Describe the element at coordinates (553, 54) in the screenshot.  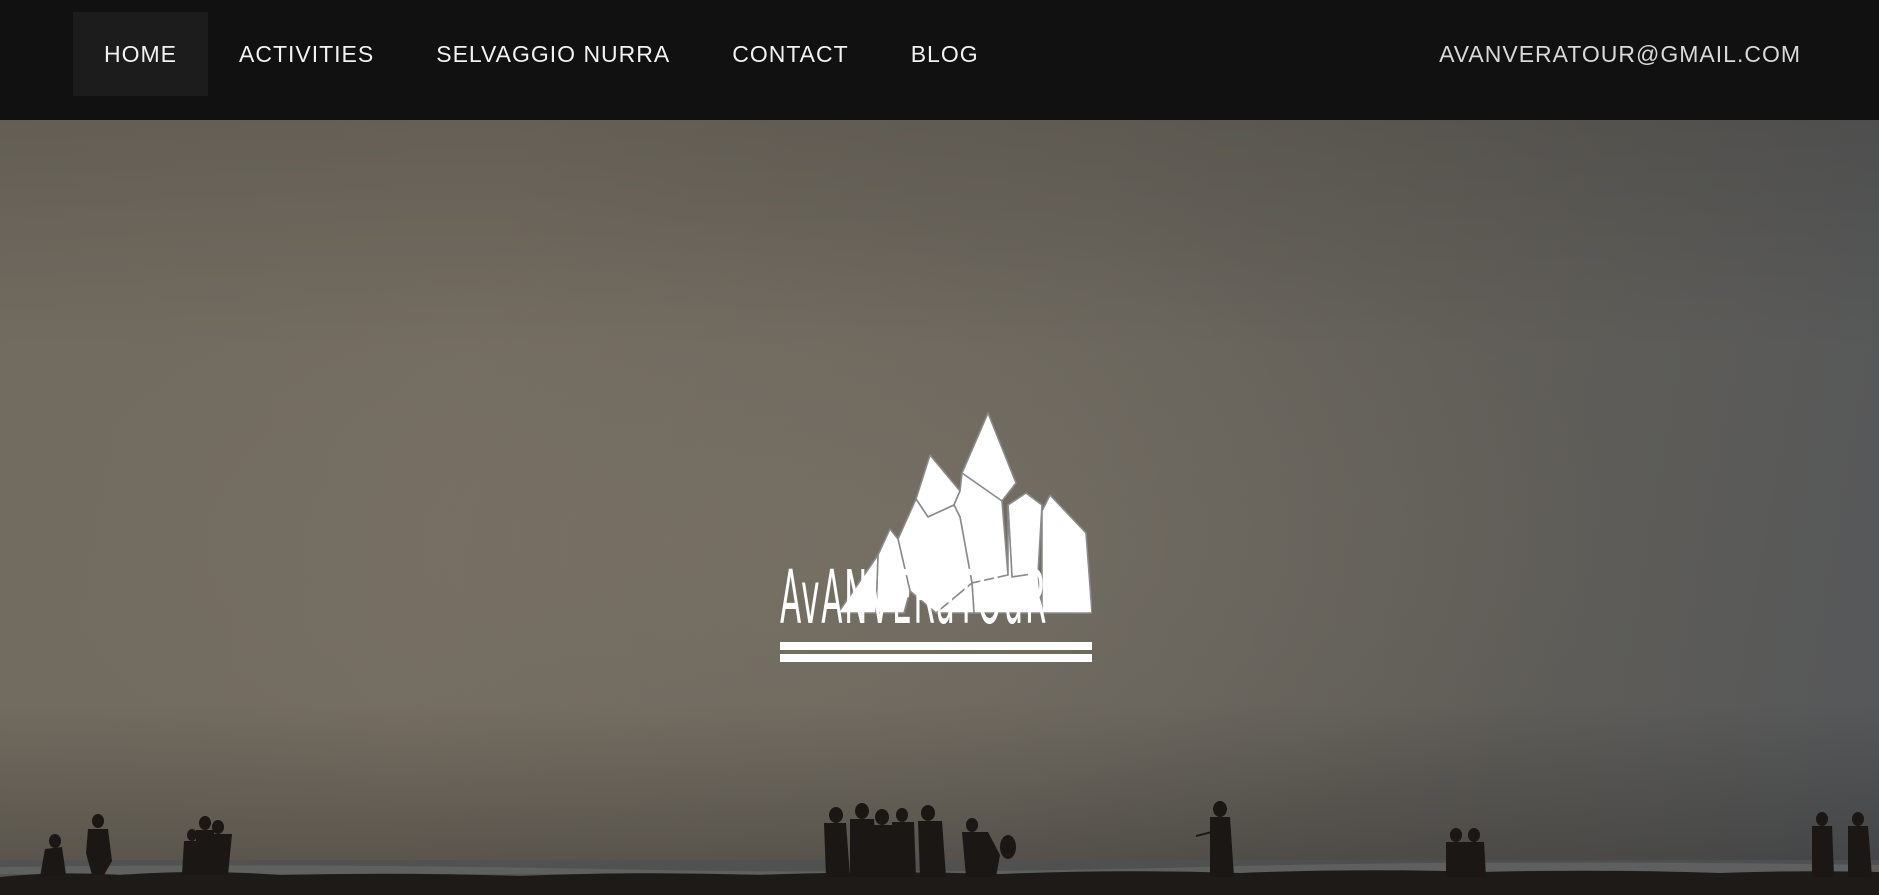
I see `nav-item-selvaggio-nurra: SELVAGGIO NURRA` at that location.